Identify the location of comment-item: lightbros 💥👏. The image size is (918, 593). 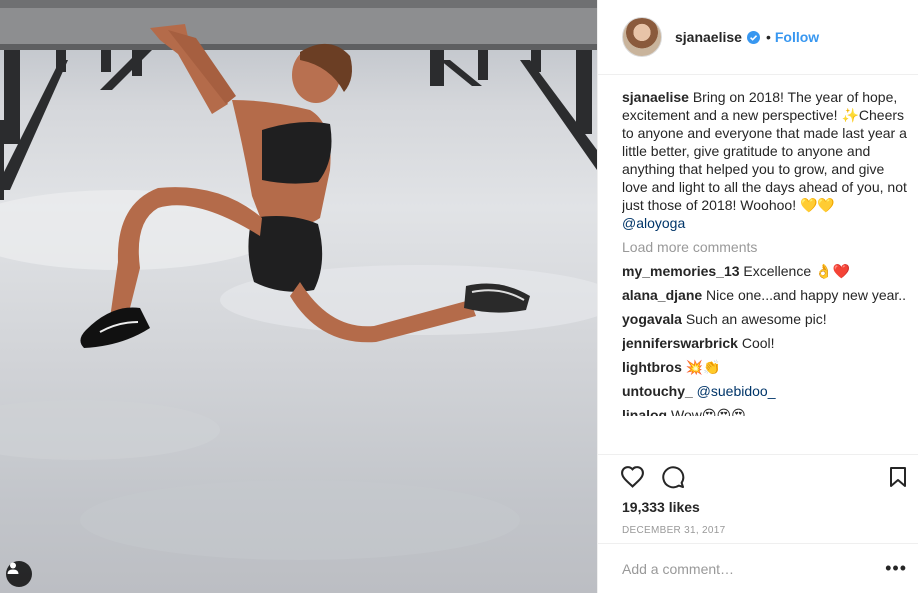
(767, 367).